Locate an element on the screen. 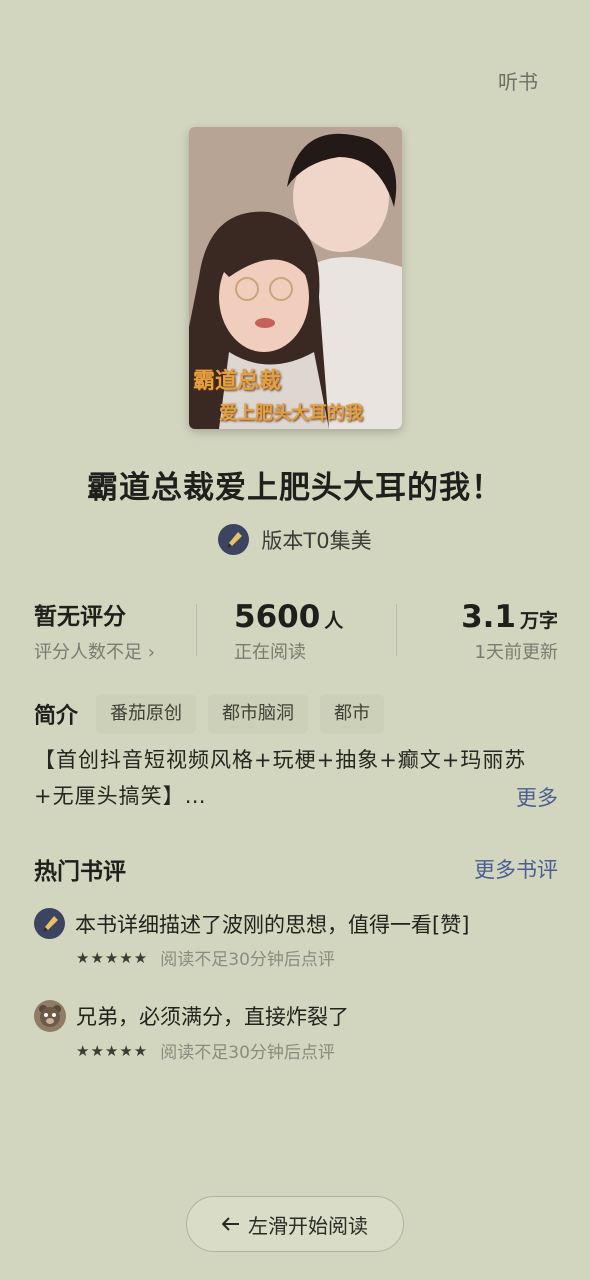  tag-urban: 都市 is located at coordinates (352, 714).